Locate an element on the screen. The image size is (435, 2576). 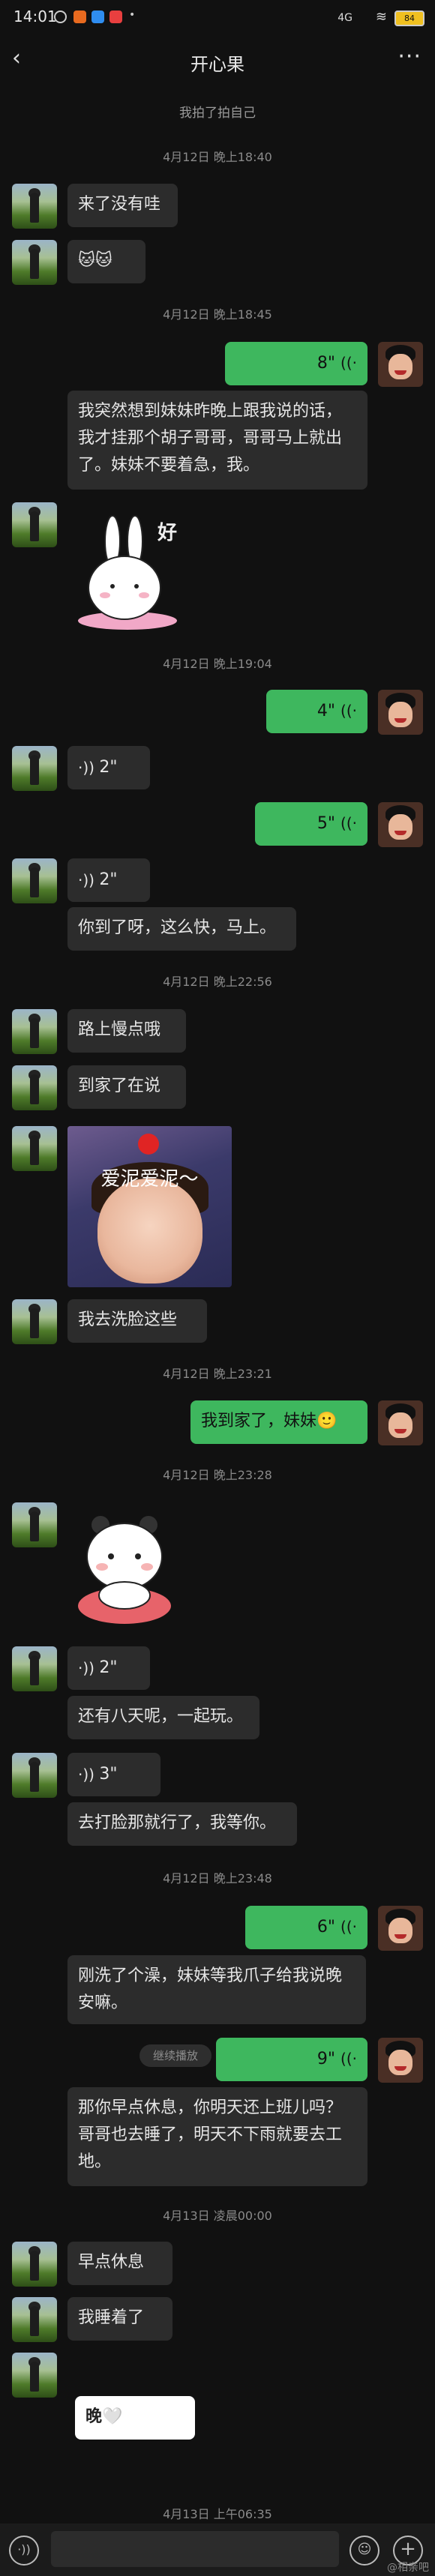
voice-message: 6" ((· is located at coordinates (306, 1927).